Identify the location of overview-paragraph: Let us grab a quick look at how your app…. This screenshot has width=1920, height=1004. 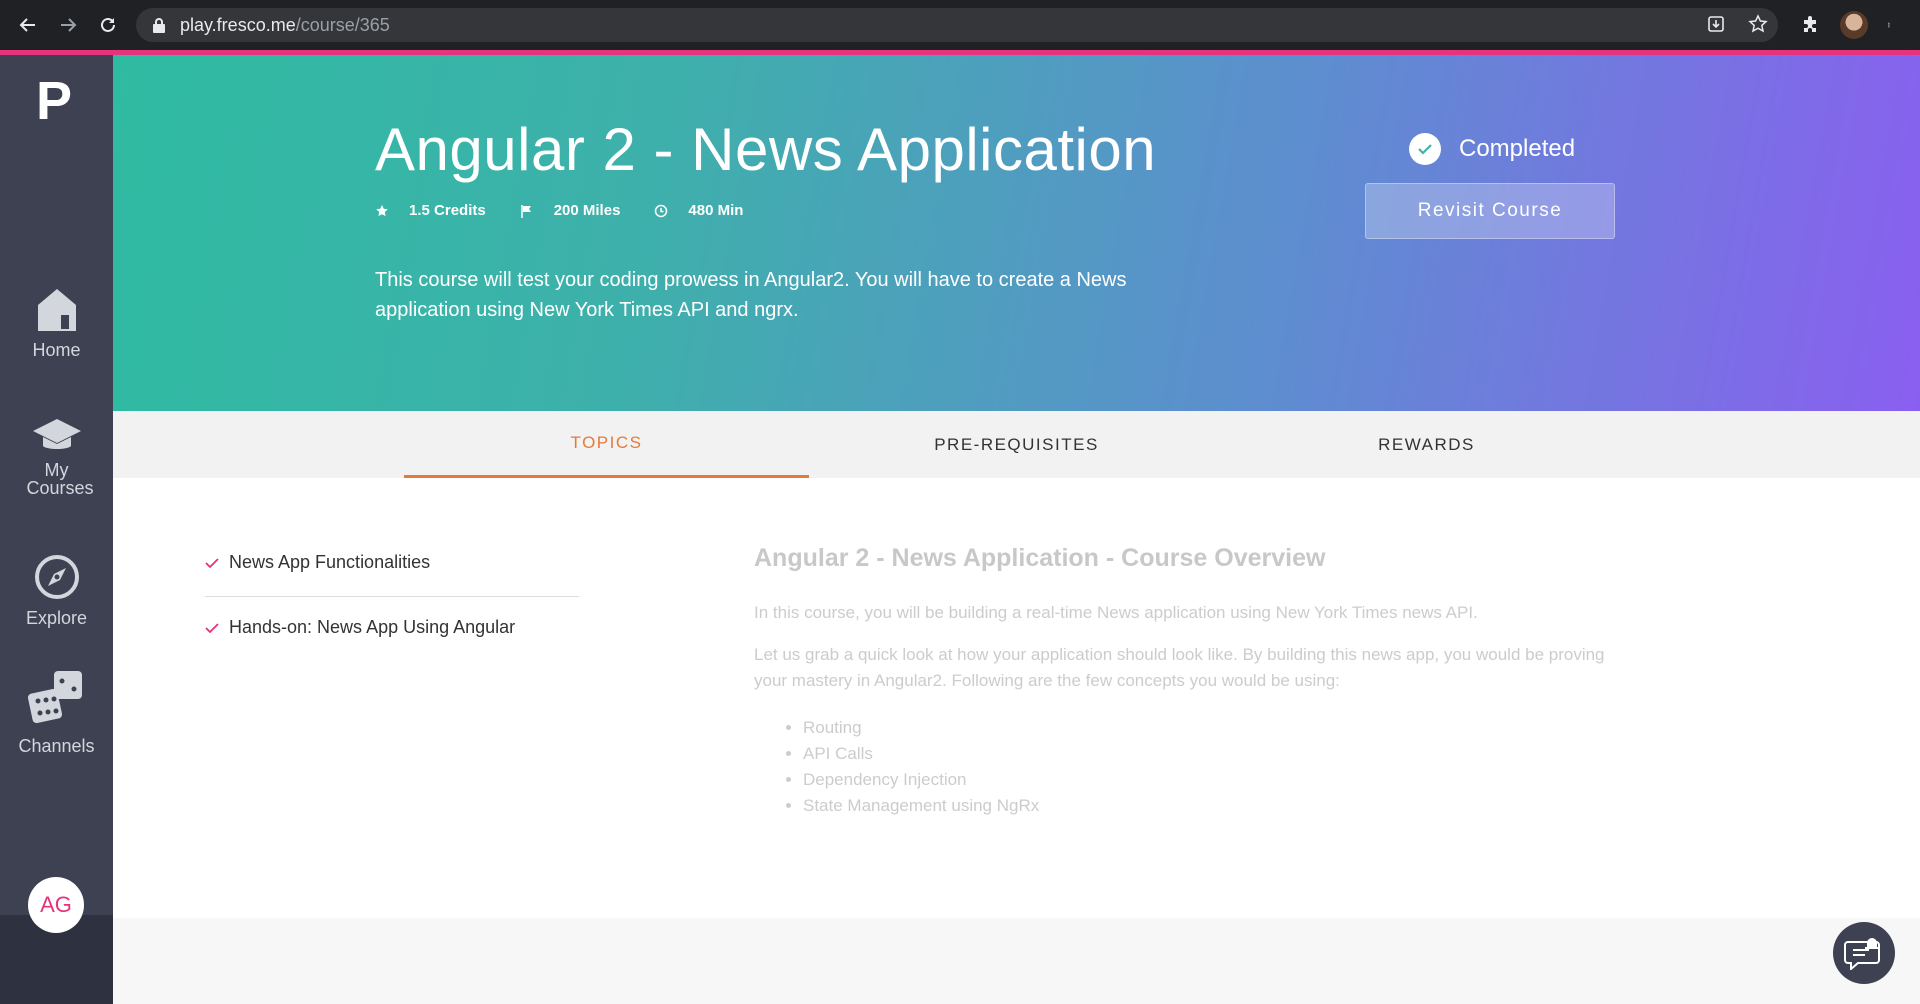
(1179, 667).